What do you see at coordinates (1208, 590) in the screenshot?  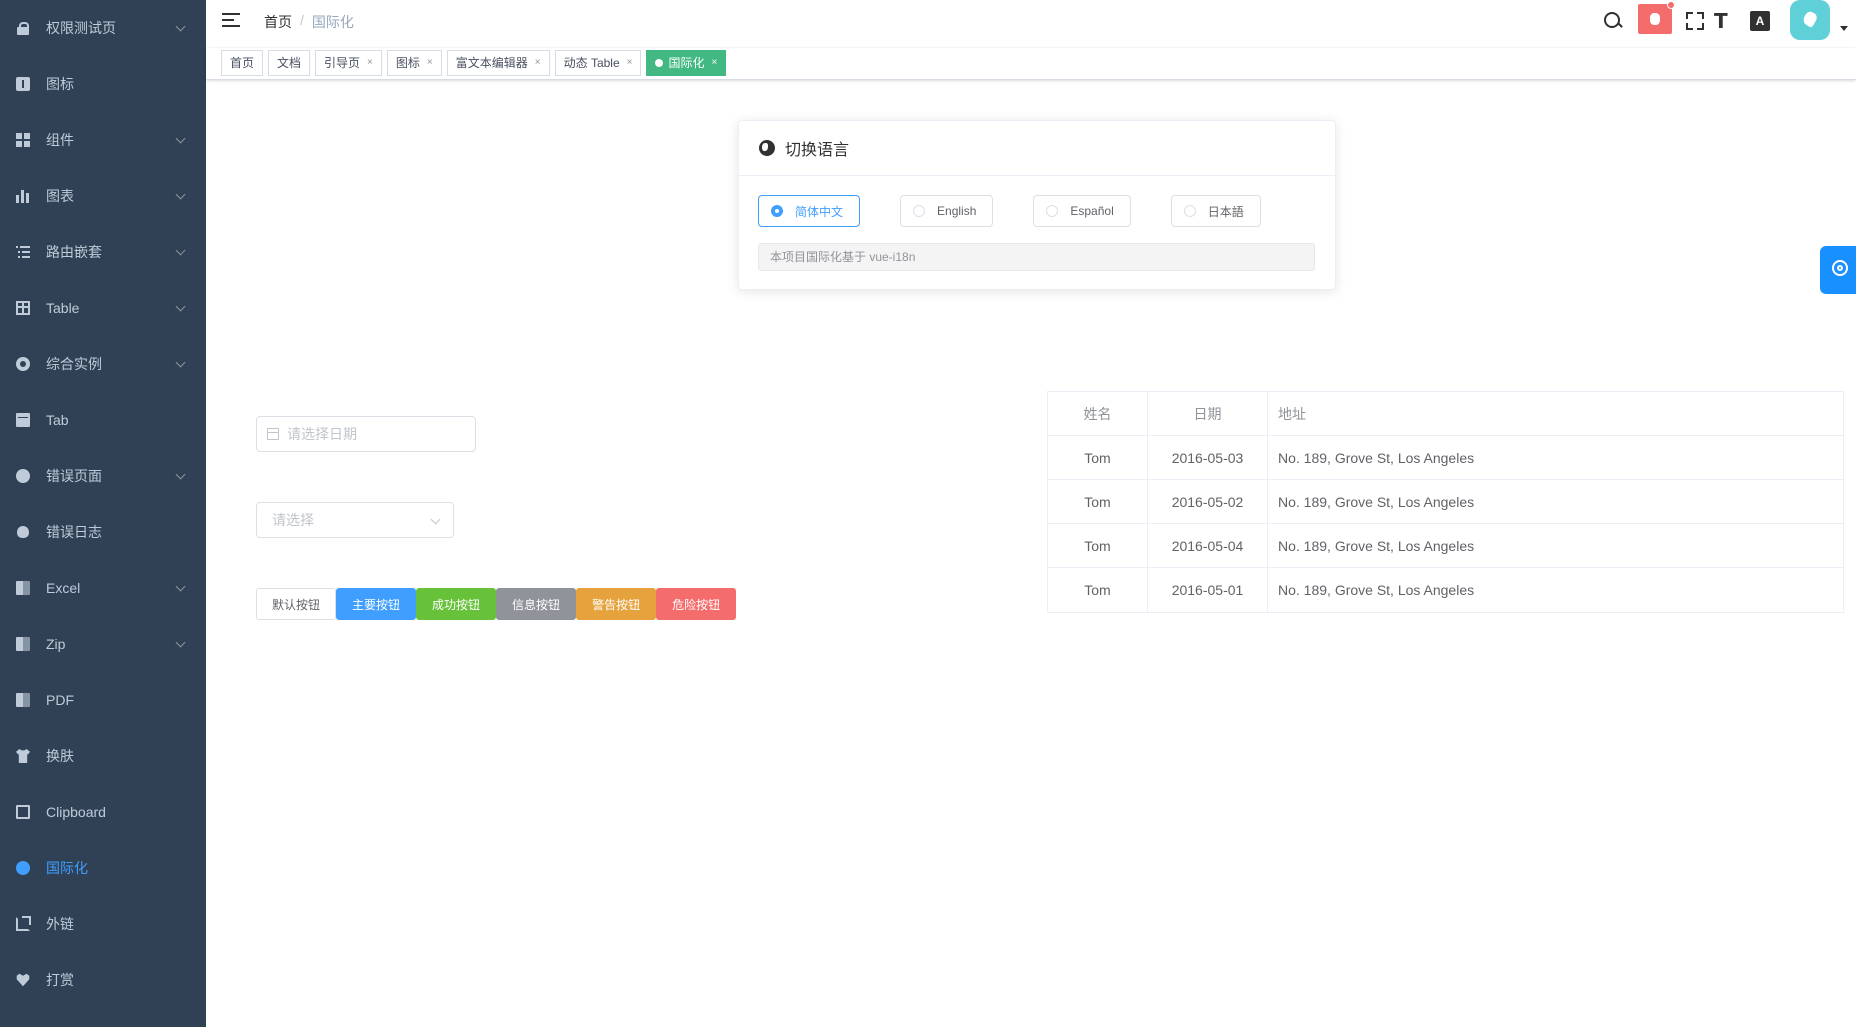 I see `table-cell: 2016-05-01` at bounding box center [1208, 590].